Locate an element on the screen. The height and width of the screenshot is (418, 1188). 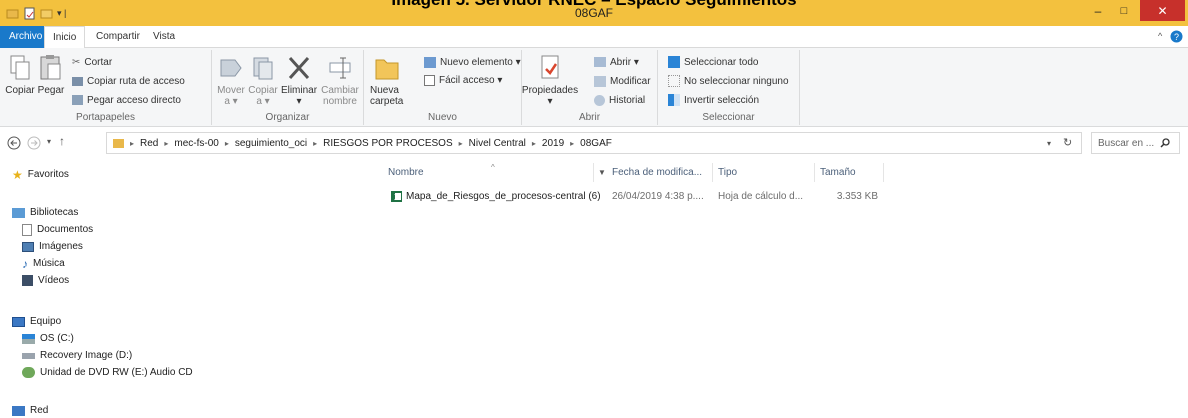
copy-to-button: Copiar a ▾ is located at coordinates (263, 80).